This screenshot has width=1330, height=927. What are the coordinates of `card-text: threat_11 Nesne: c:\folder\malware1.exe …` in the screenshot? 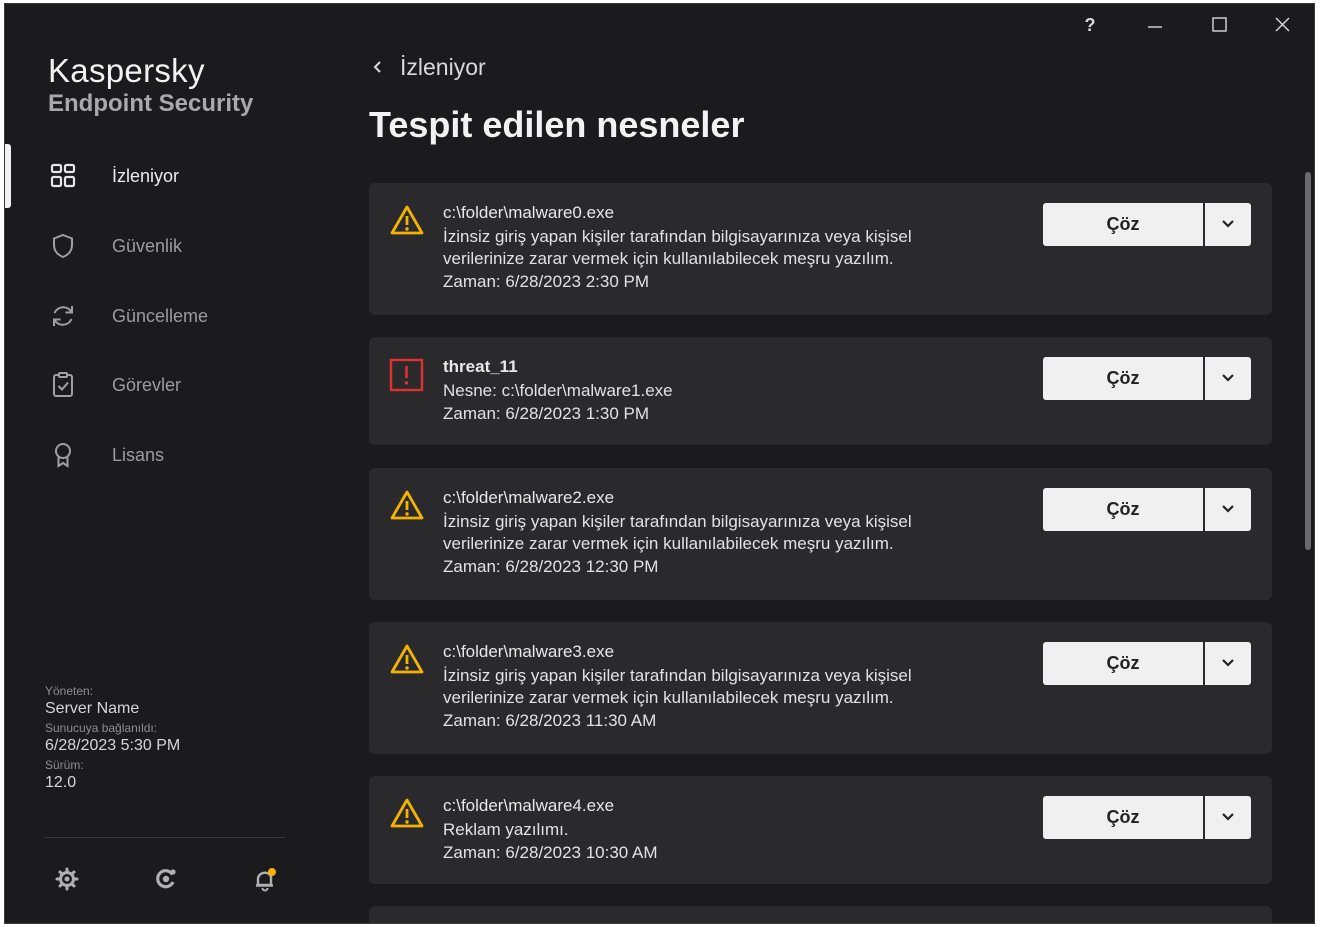 It's located at (723, 390).